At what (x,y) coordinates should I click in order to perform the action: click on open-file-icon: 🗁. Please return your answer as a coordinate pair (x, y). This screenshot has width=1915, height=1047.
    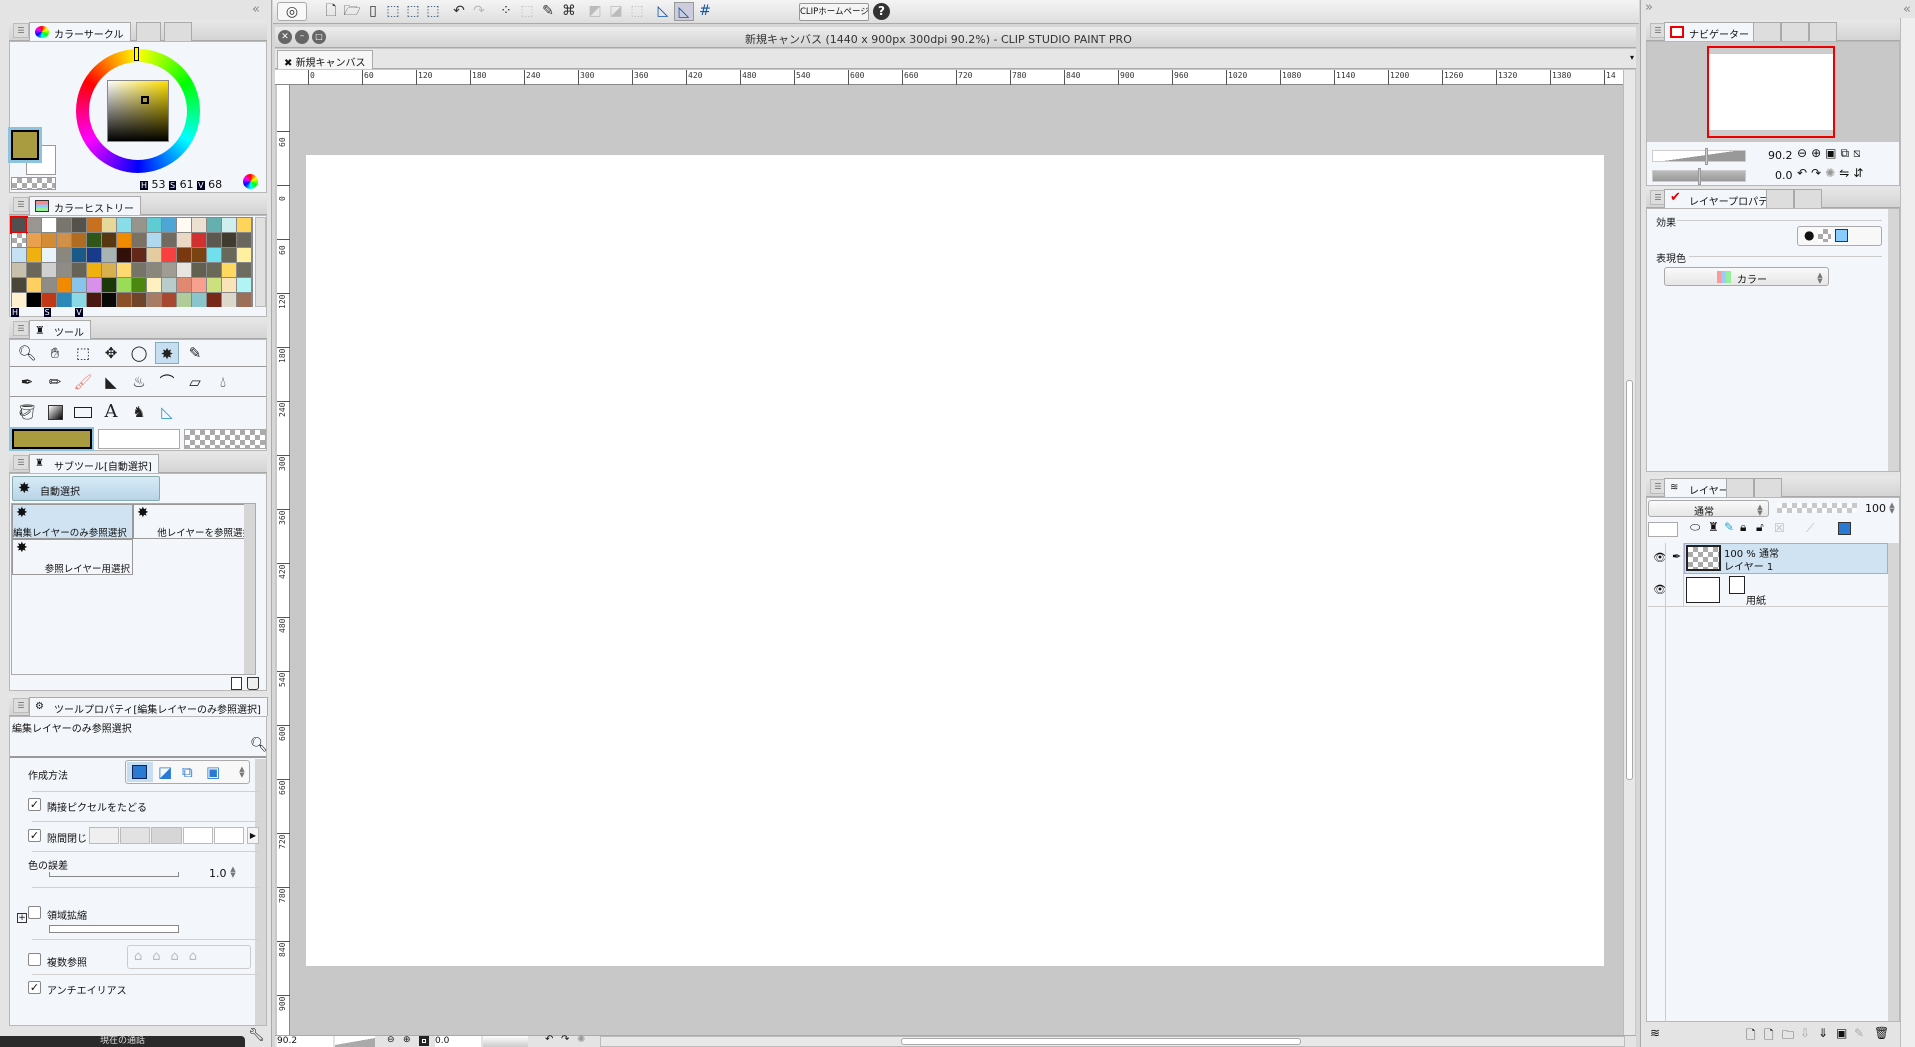
    Looking at the image, I should click on (352, 11).